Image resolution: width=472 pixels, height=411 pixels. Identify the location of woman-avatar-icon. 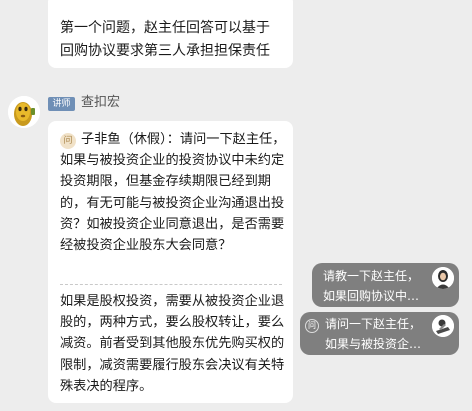
(443, 278).